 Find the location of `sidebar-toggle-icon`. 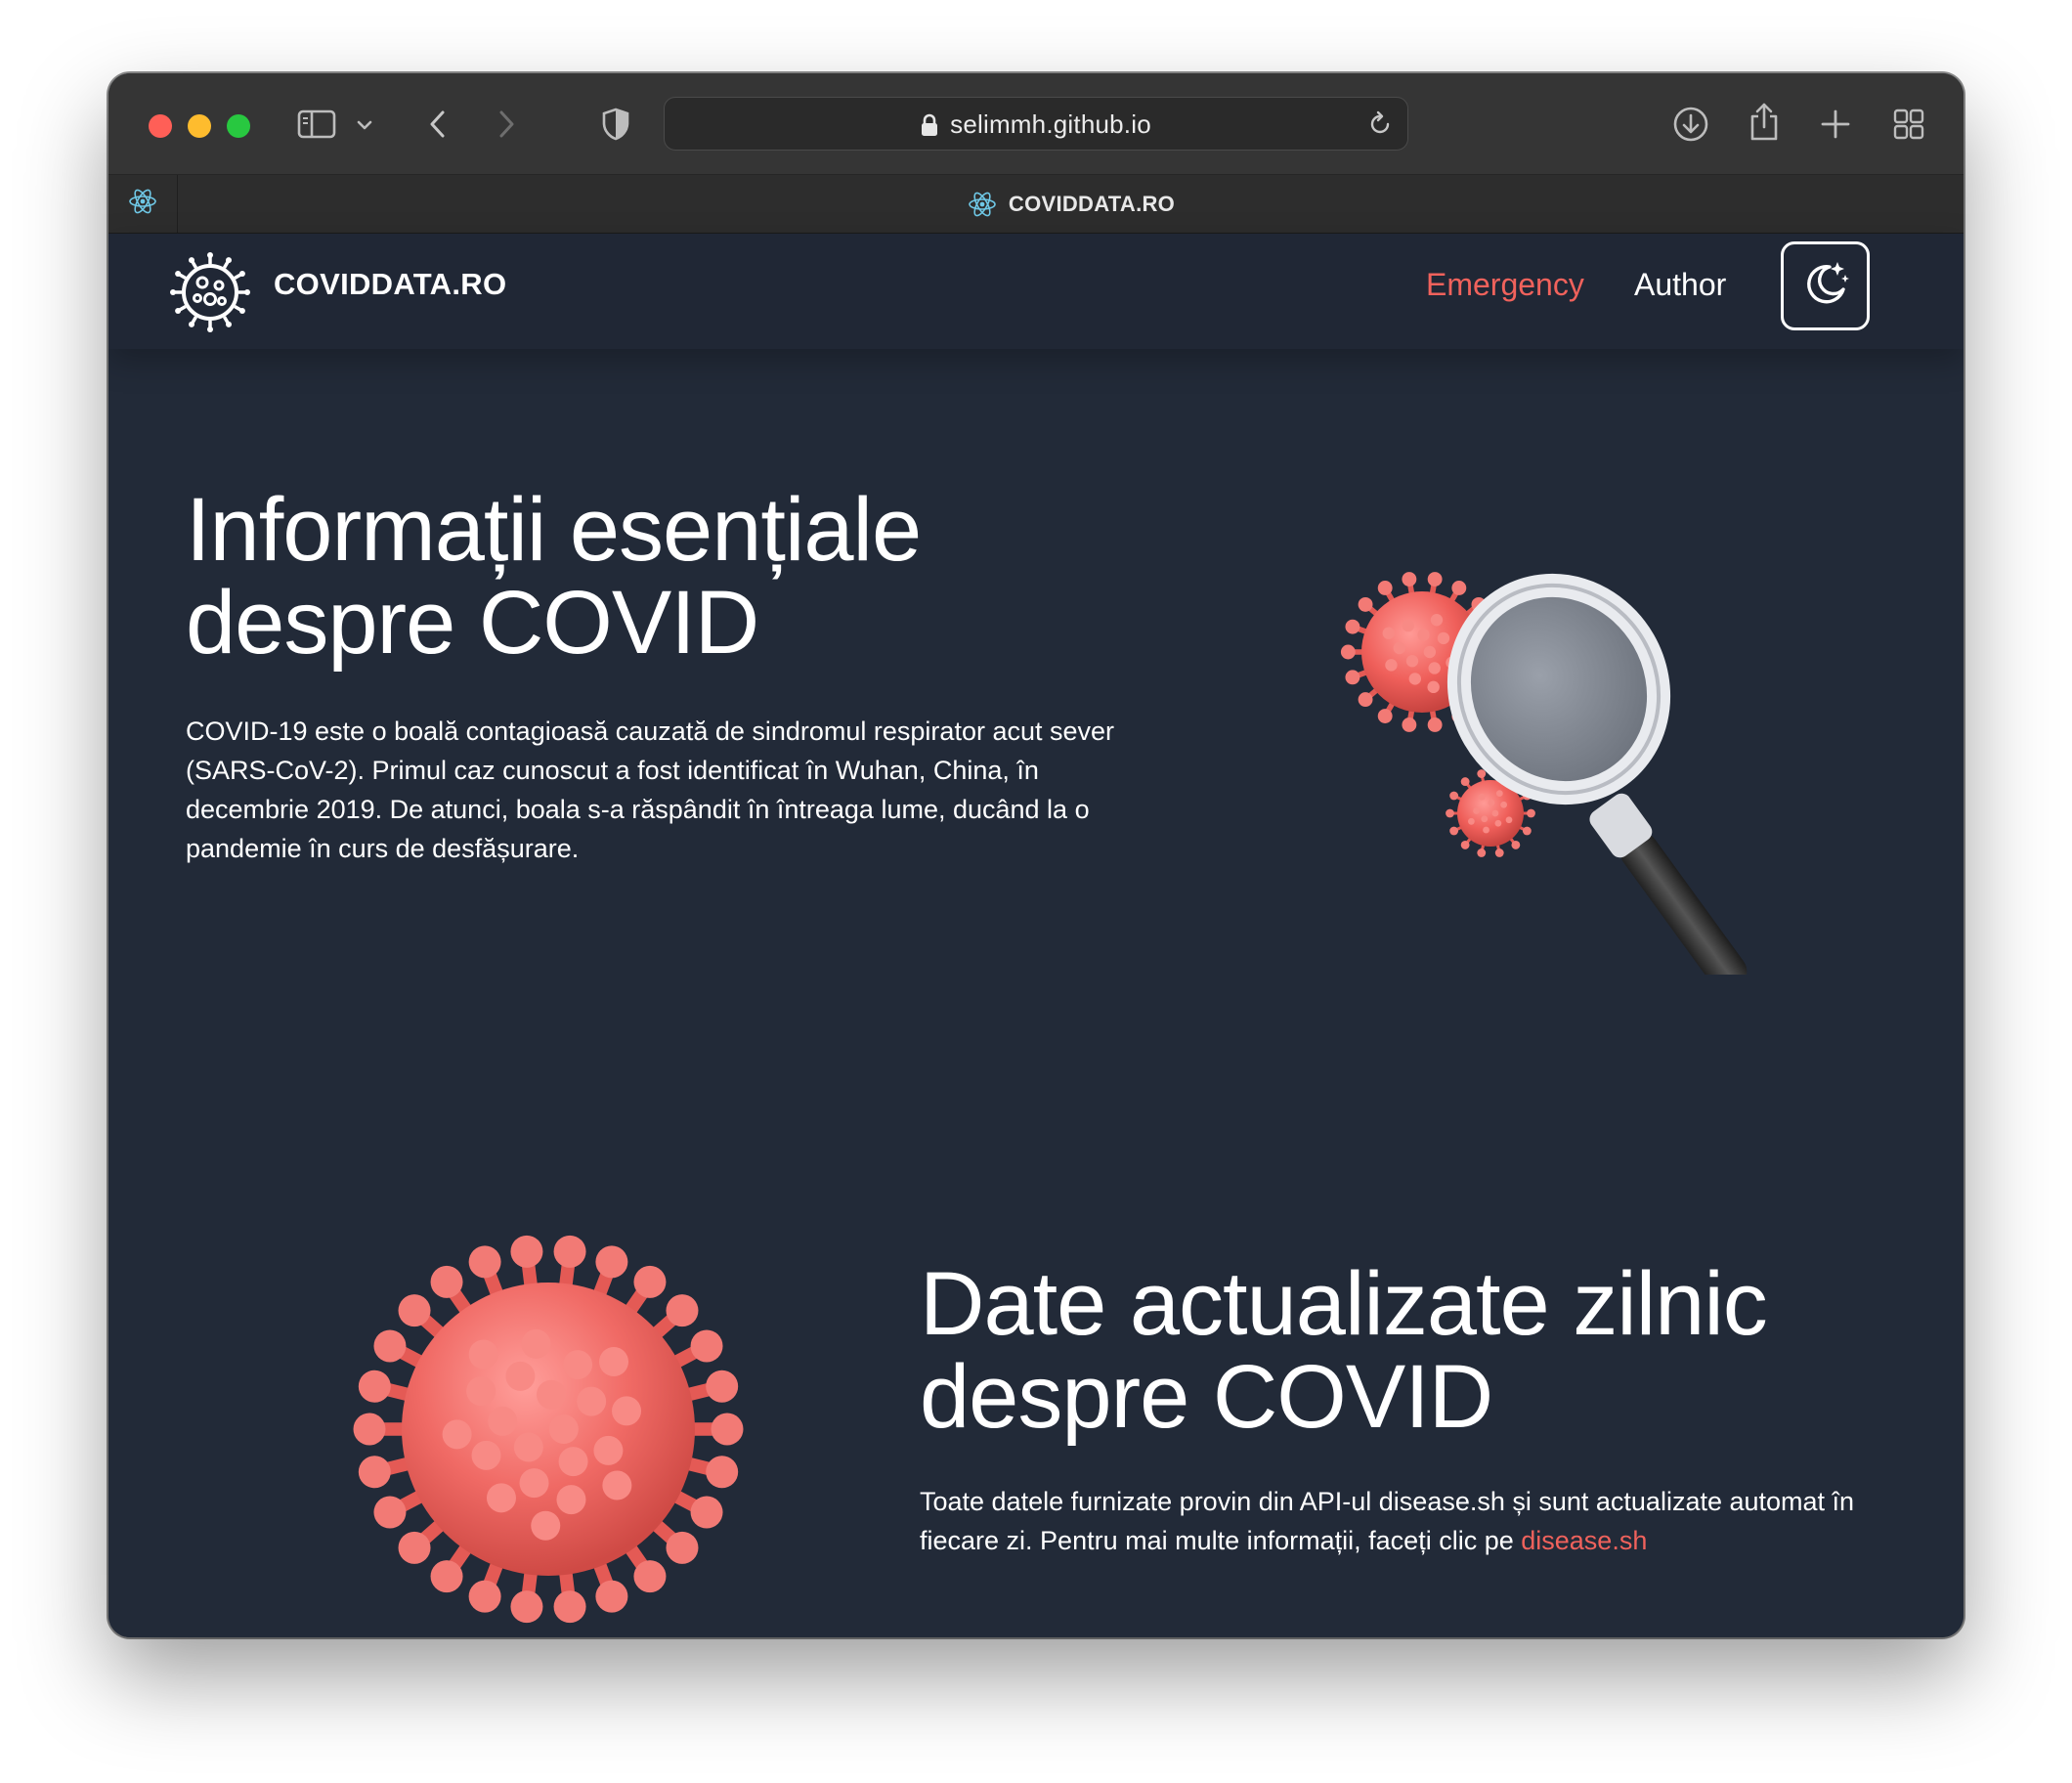

sidebar-toggle-icon is located at coordinates (316, 125).